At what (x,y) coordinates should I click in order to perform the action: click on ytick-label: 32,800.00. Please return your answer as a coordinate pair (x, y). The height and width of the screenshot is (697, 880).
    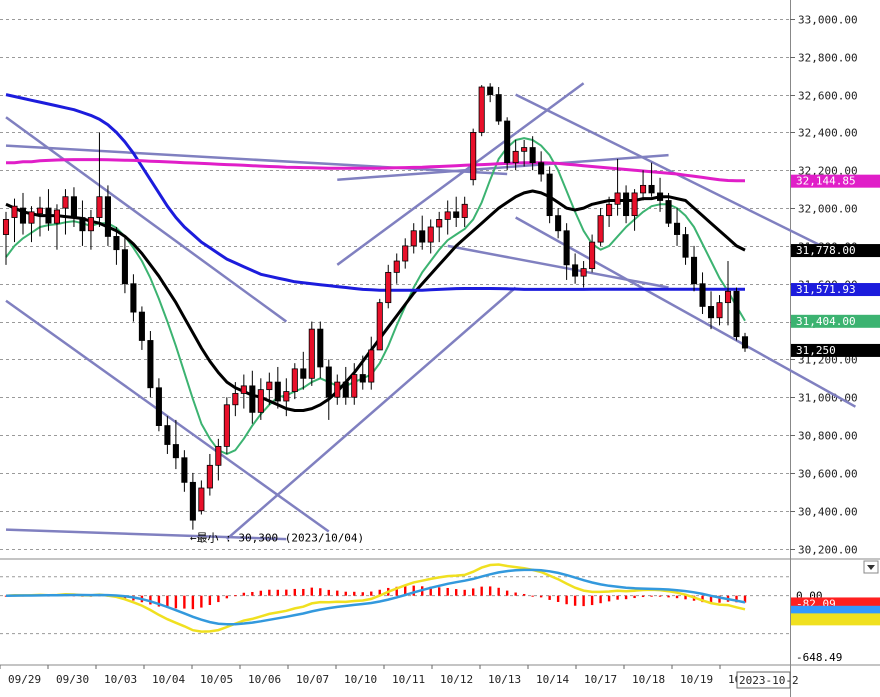
    Looking at the image, I should click on (828, 58).